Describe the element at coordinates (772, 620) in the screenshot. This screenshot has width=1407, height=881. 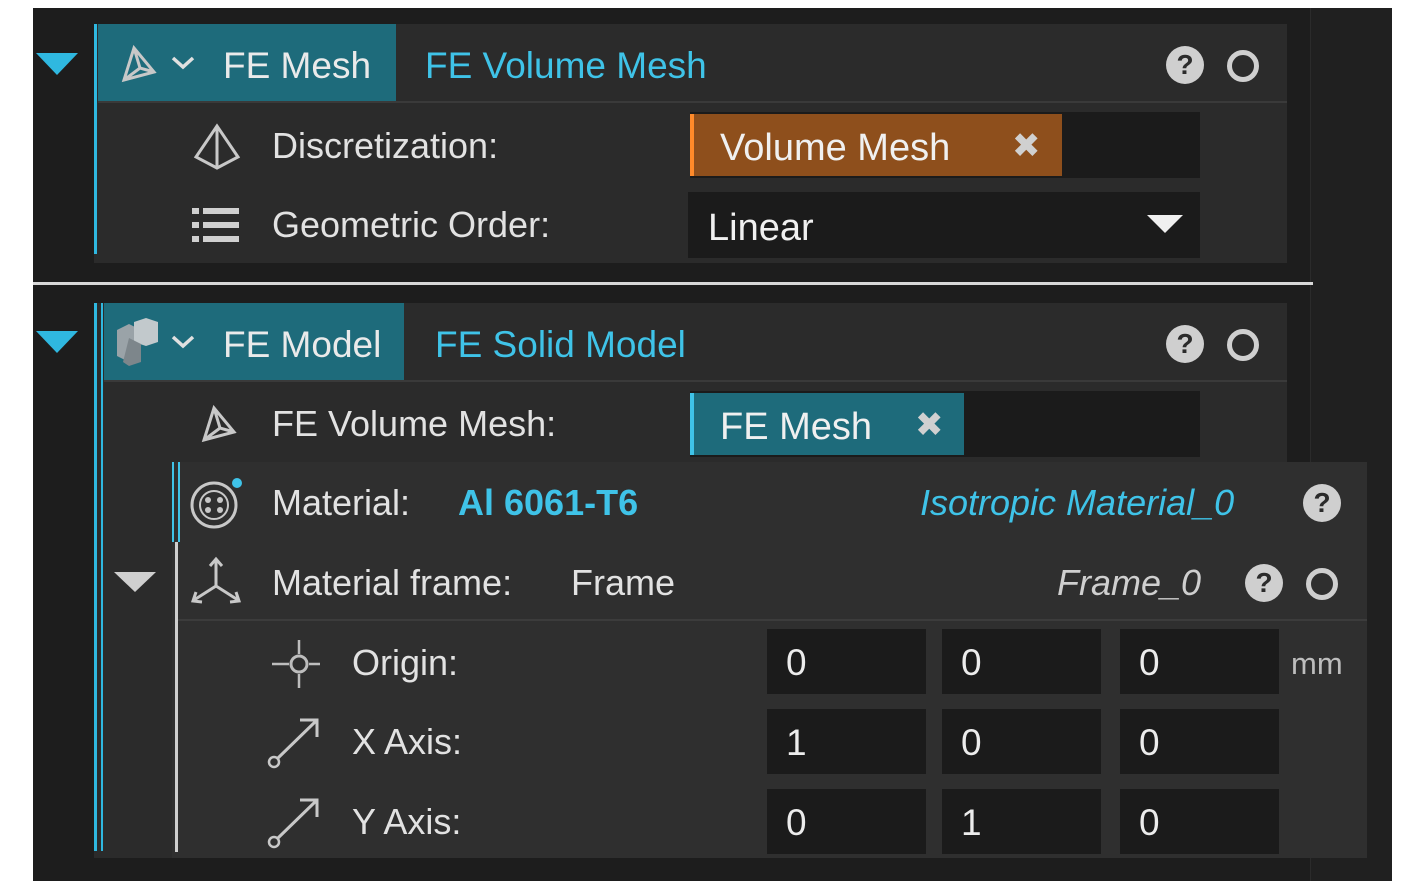
I see `frame-divider` at that location.